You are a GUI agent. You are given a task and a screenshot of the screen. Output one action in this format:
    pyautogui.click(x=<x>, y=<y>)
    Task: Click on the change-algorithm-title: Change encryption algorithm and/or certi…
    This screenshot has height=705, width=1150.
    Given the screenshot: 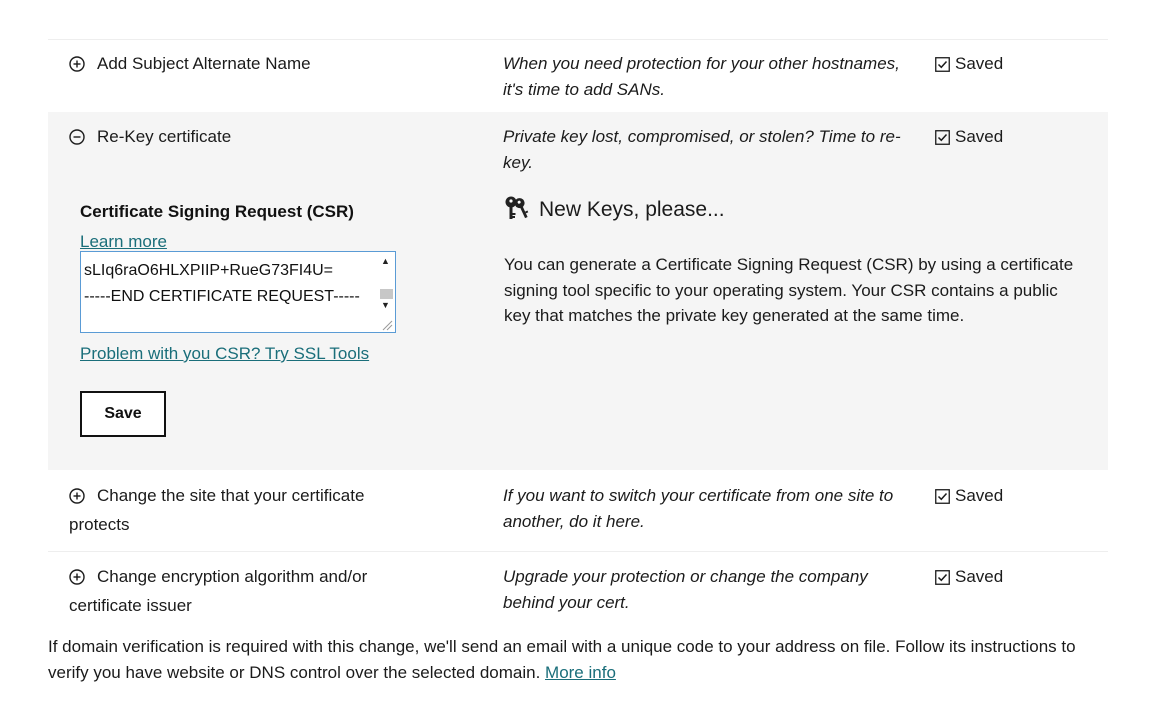 What is the action you would take?
    pyautogui.click(x=218, y=591)
    